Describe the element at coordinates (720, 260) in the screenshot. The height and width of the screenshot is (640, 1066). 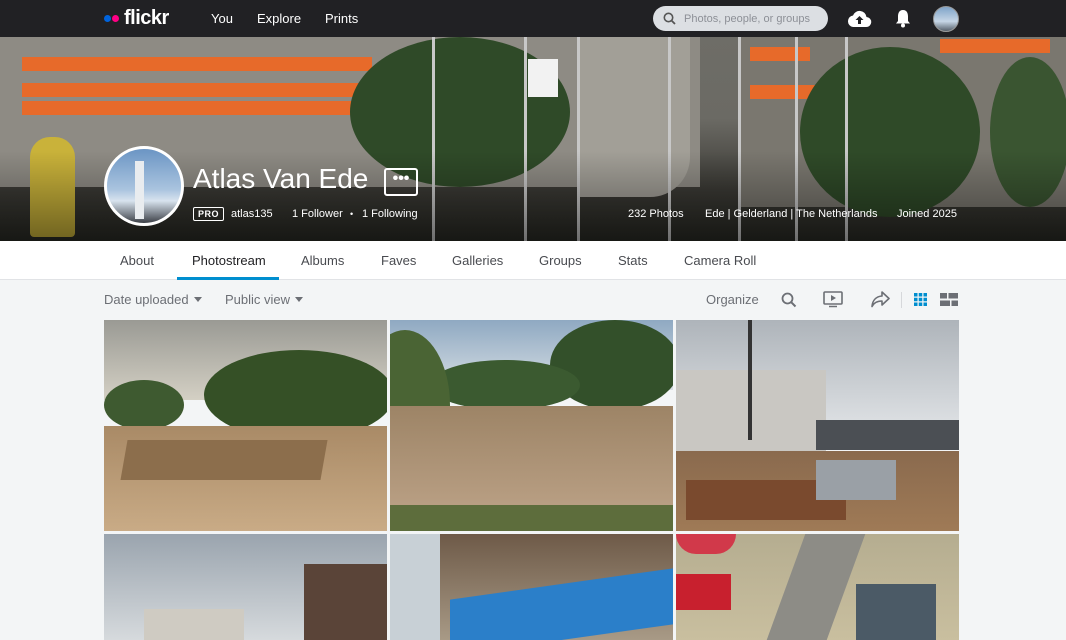
I see `tab-camera-roll: Camera Roll` at that location.